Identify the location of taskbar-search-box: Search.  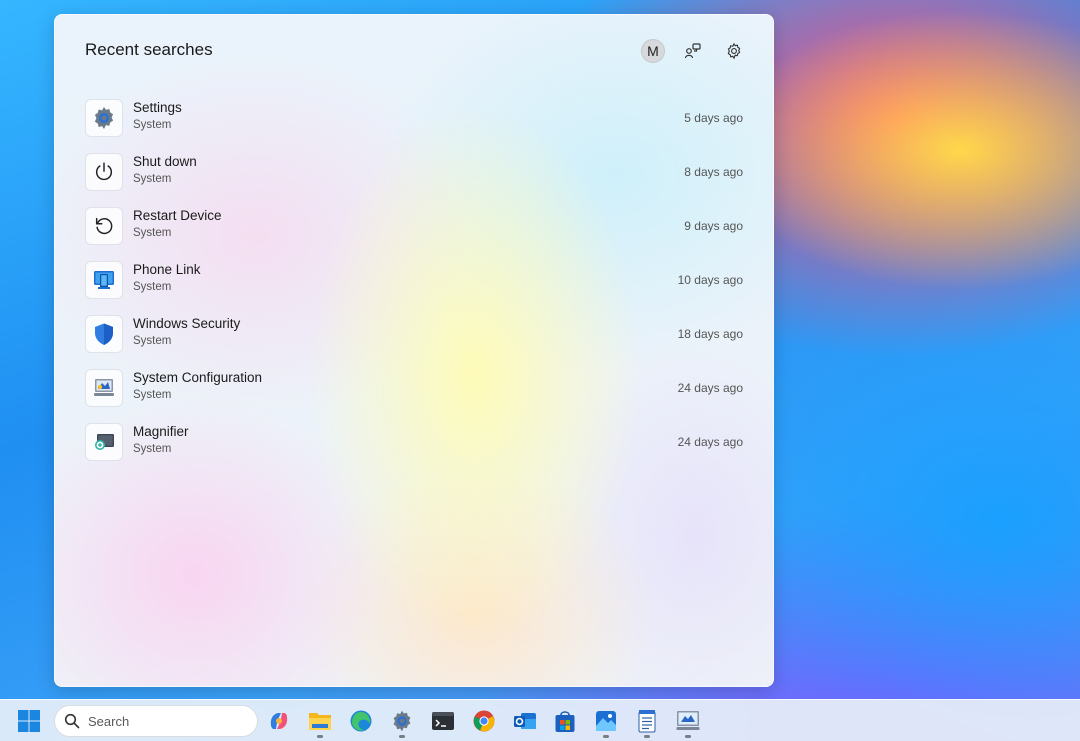
(156, 721).